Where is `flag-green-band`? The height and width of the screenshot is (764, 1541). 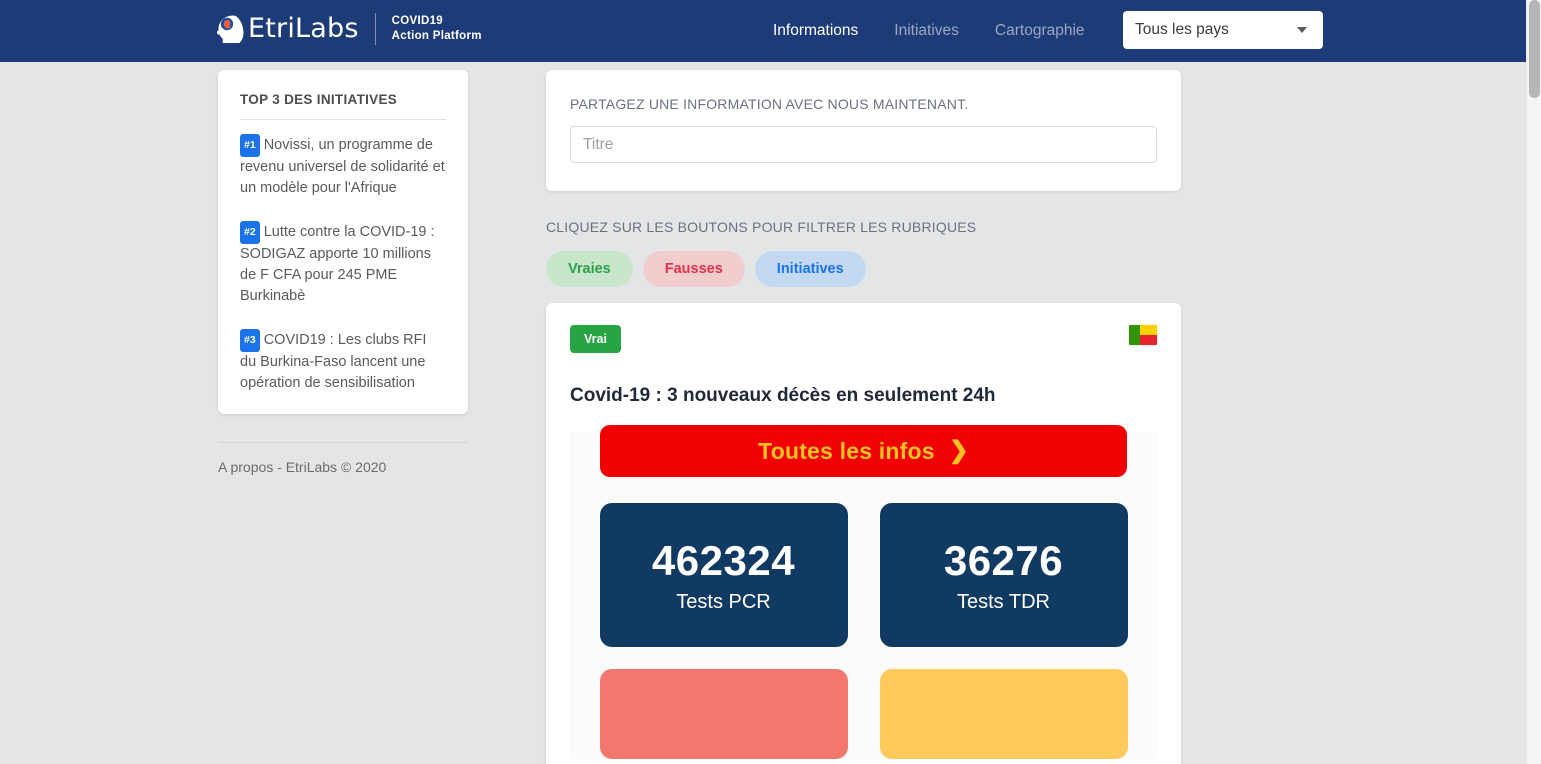 flag-green-band is located at coordinates (1135, 335).